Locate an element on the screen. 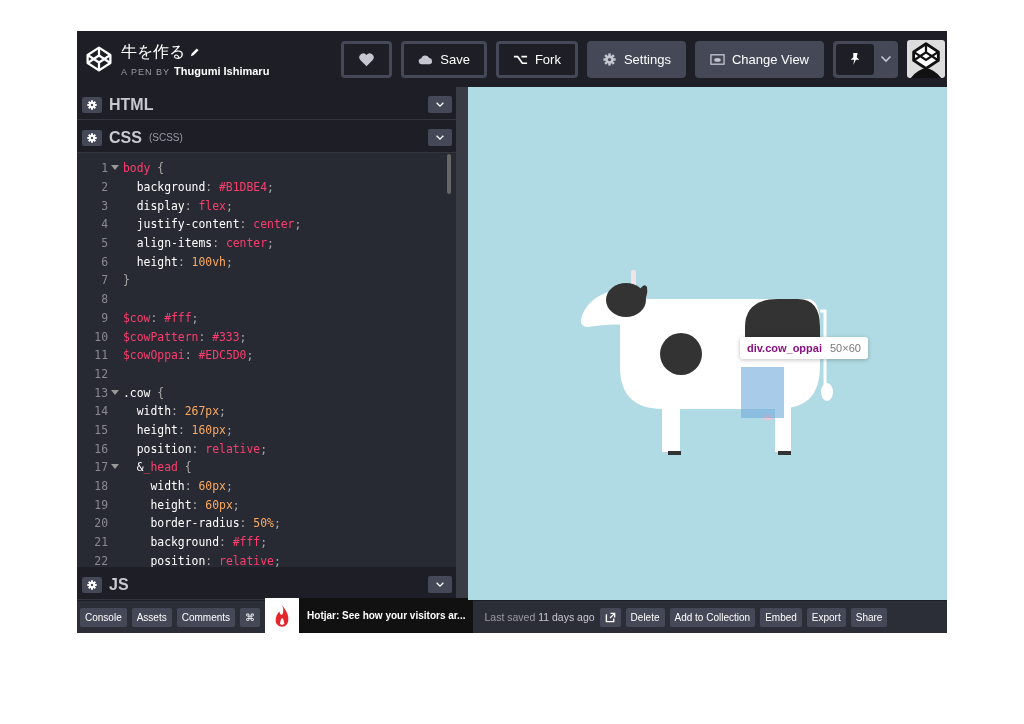 The image size is (1024, 724). header-button: Fork is located at coordinates (536, 59).